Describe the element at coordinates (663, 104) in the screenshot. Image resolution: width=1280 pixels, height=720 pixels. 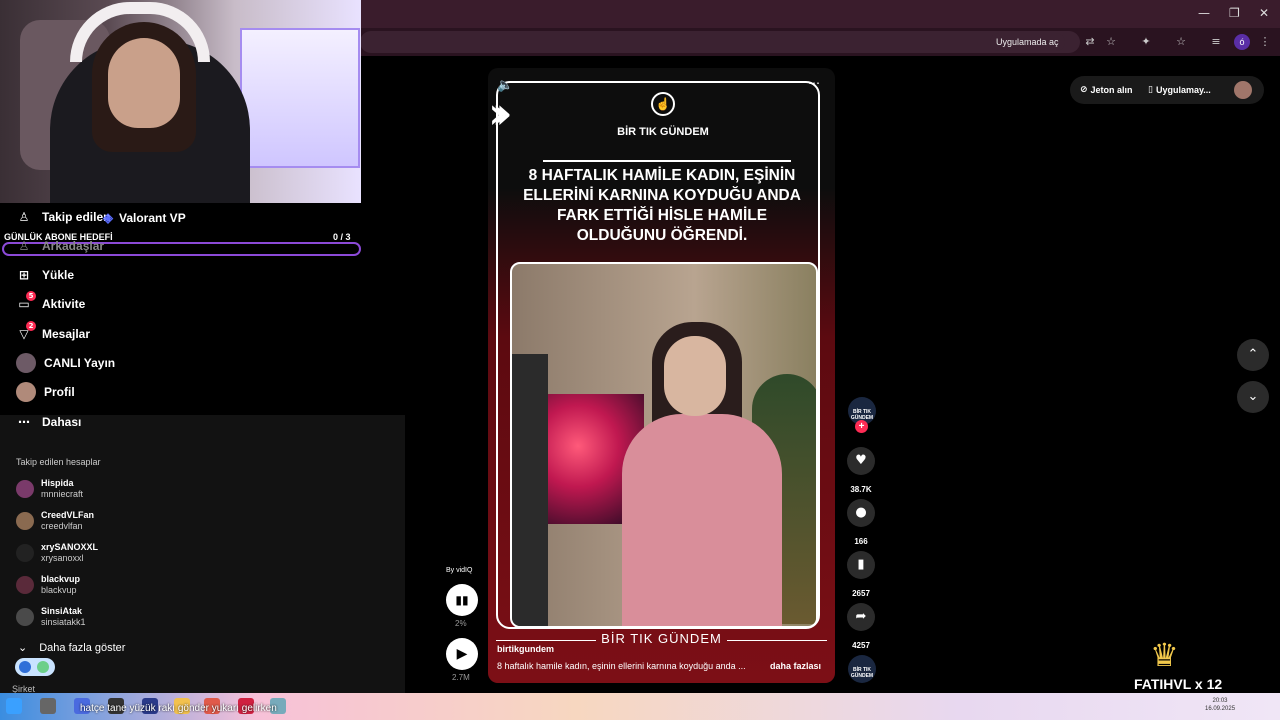
I see `pointer-hand-icon: ☝` at that location.